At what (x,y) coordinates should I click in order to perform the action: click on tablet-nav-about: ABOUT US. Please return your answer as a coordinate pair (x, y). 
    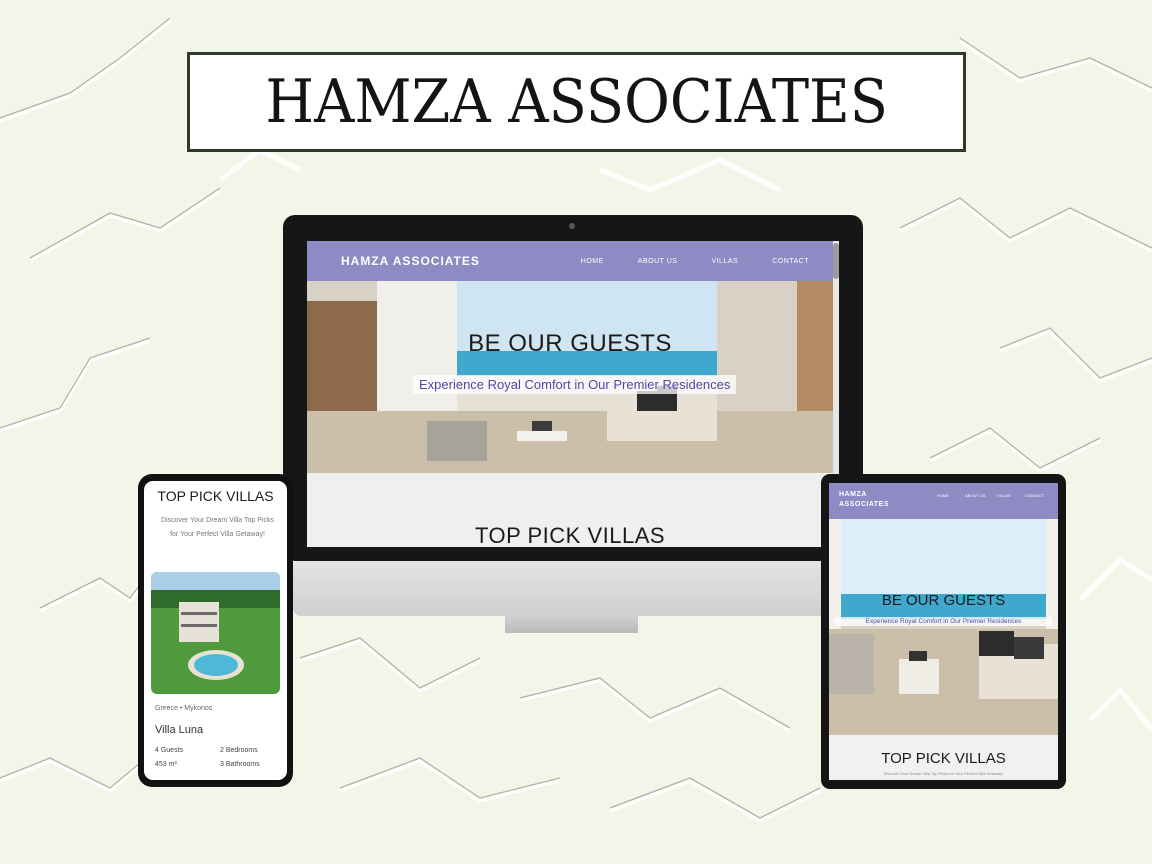
    Looking at the image, I should click on (975, 495).